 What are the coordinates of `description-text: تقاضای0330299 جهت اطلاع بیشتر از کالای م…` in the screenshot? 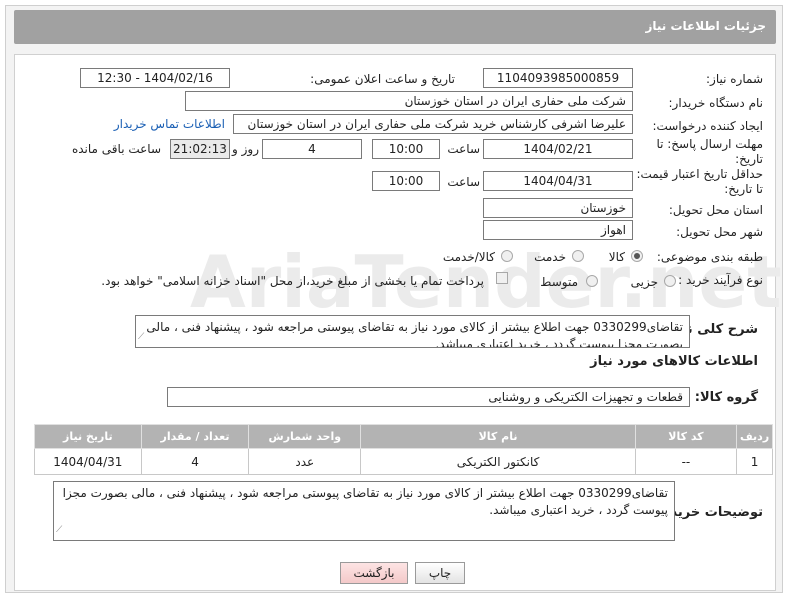 It's located at (414, 334).